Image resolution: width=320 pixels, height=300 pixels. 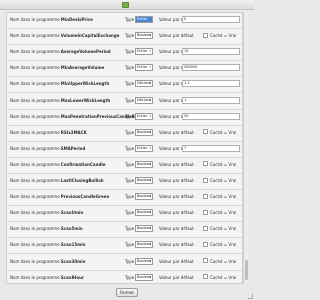 I want to click on parameter-name-value: MinDealsPrice, so click(x=76, y=19).